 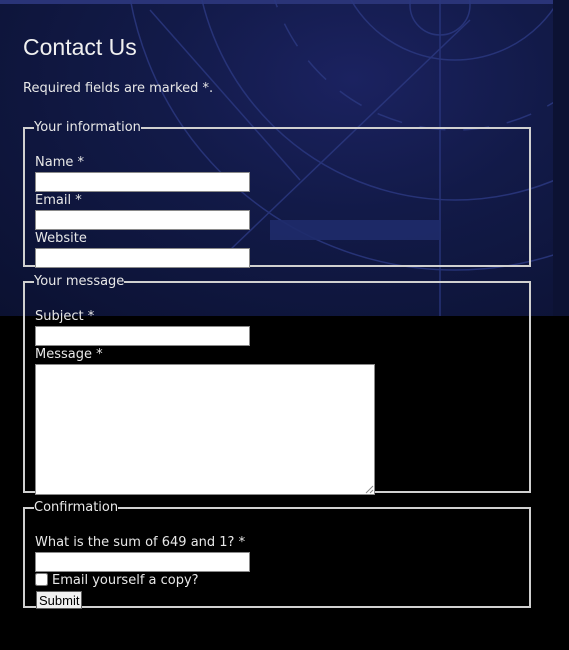 What do you see at coordinates (142, 220) in the screenshot?
I see `email-field` at bounding box center [142, 220].